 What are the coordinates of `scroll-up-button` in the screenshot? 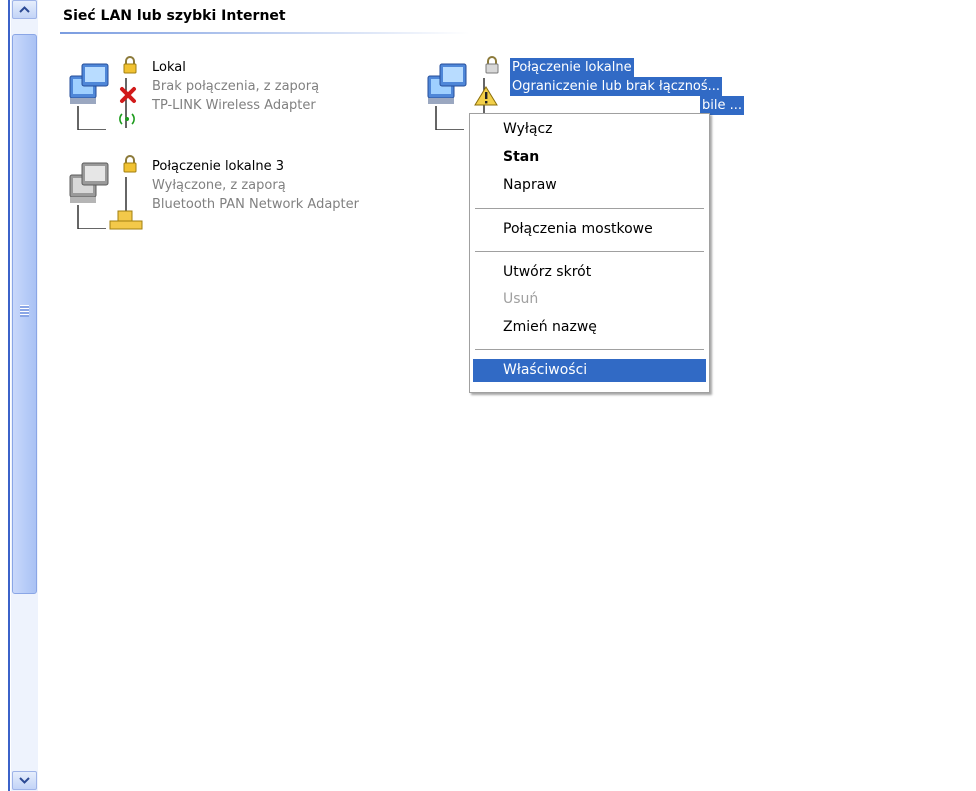 It's located at (24, 9).